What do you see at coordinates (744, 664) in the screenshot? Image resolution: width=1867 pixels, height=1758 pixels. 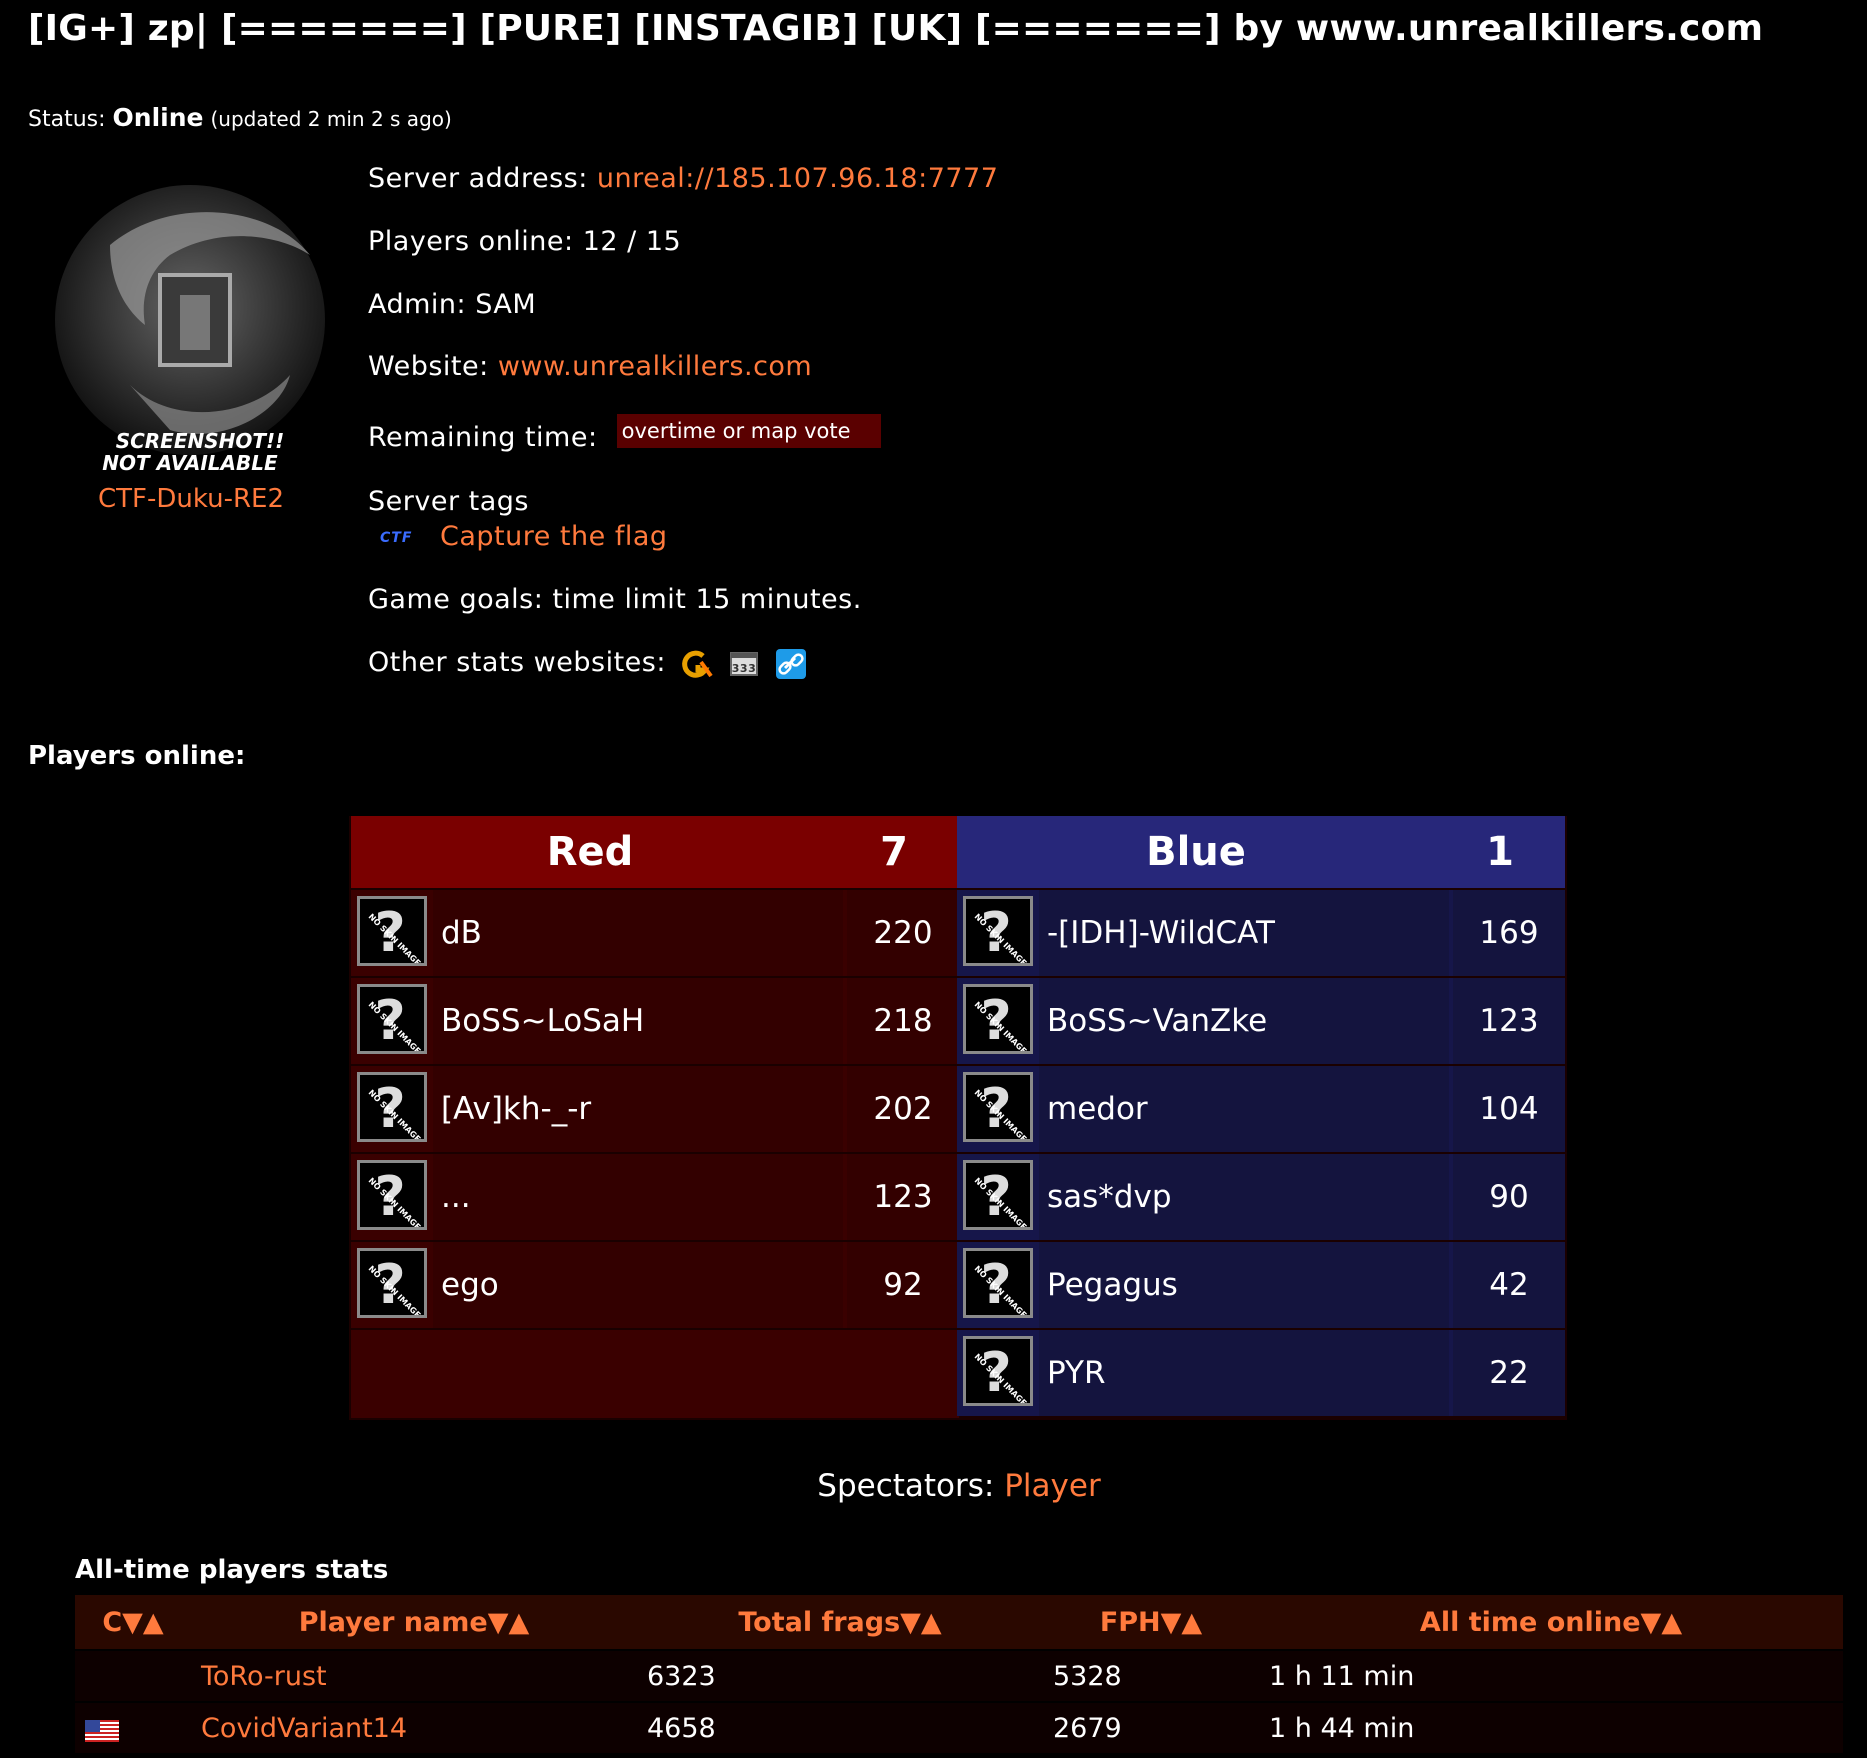 I see `stats-site-icon: 333` at bounding box center [744, 664].